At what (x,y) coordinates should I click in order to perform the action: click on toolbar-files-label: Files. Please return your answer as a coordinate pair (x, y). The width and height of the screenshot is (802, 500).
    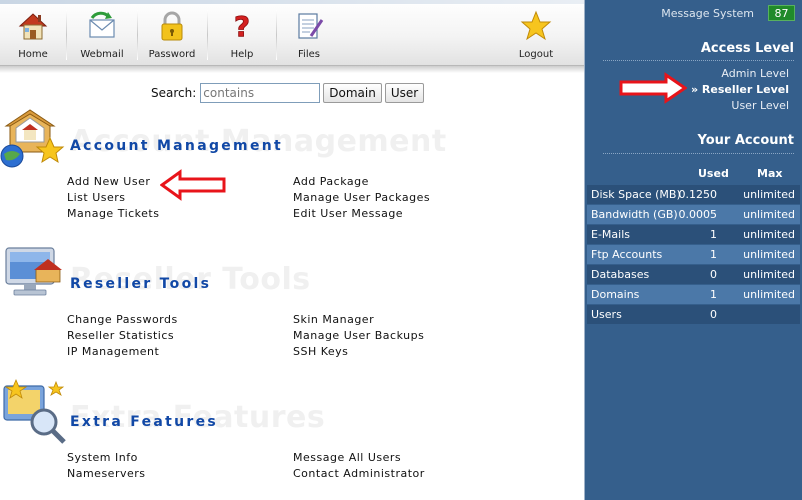
    Looking at the image, I should click on (309, 54).